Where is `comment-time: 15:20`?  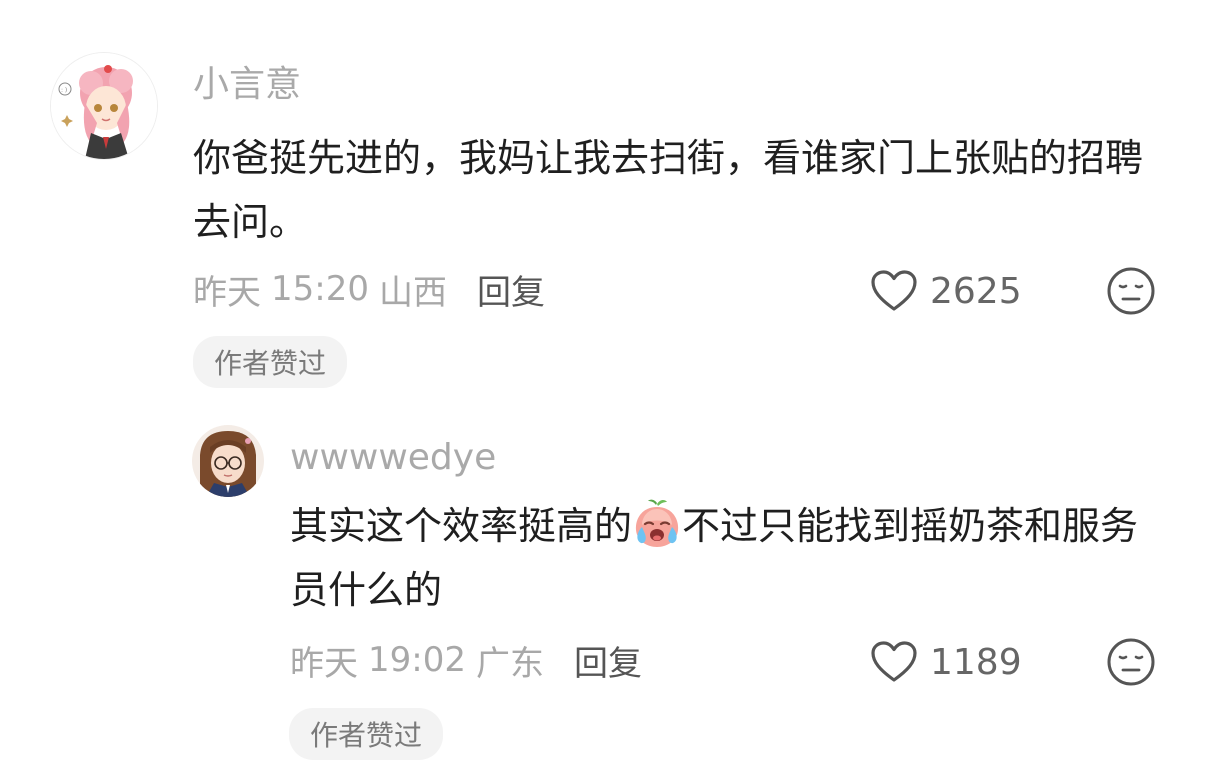
comment-time: 15:20 is located at coordinates (320, 289).